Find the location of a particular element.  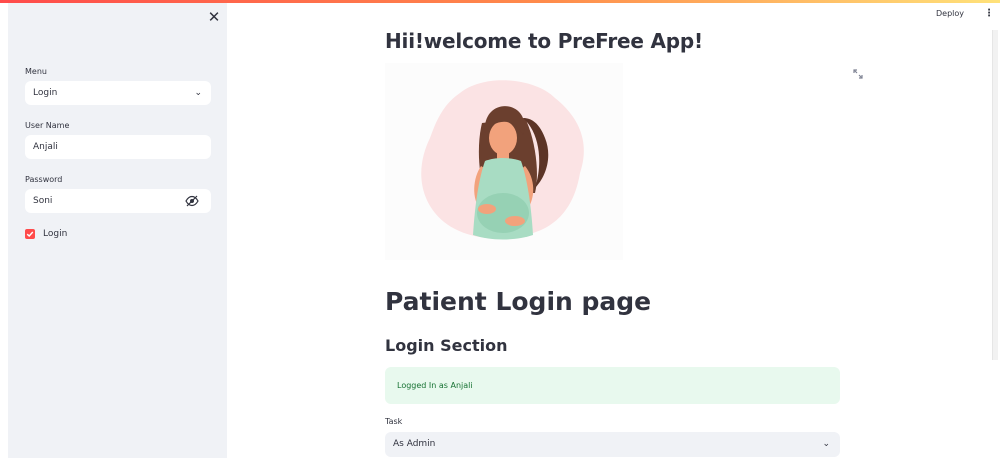

eye-slash-icon is located at coordinates (192, 201).